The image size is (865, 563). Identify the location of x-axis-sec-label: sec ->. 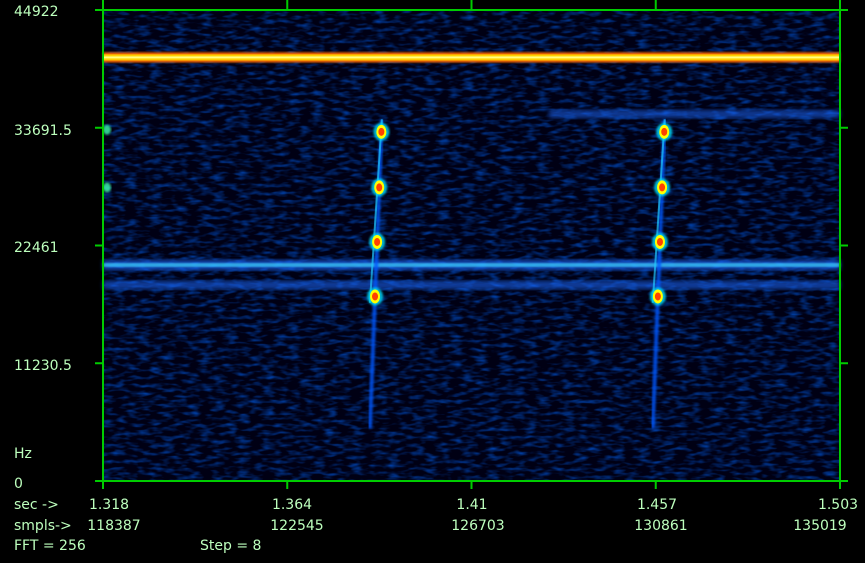
(36, 505).